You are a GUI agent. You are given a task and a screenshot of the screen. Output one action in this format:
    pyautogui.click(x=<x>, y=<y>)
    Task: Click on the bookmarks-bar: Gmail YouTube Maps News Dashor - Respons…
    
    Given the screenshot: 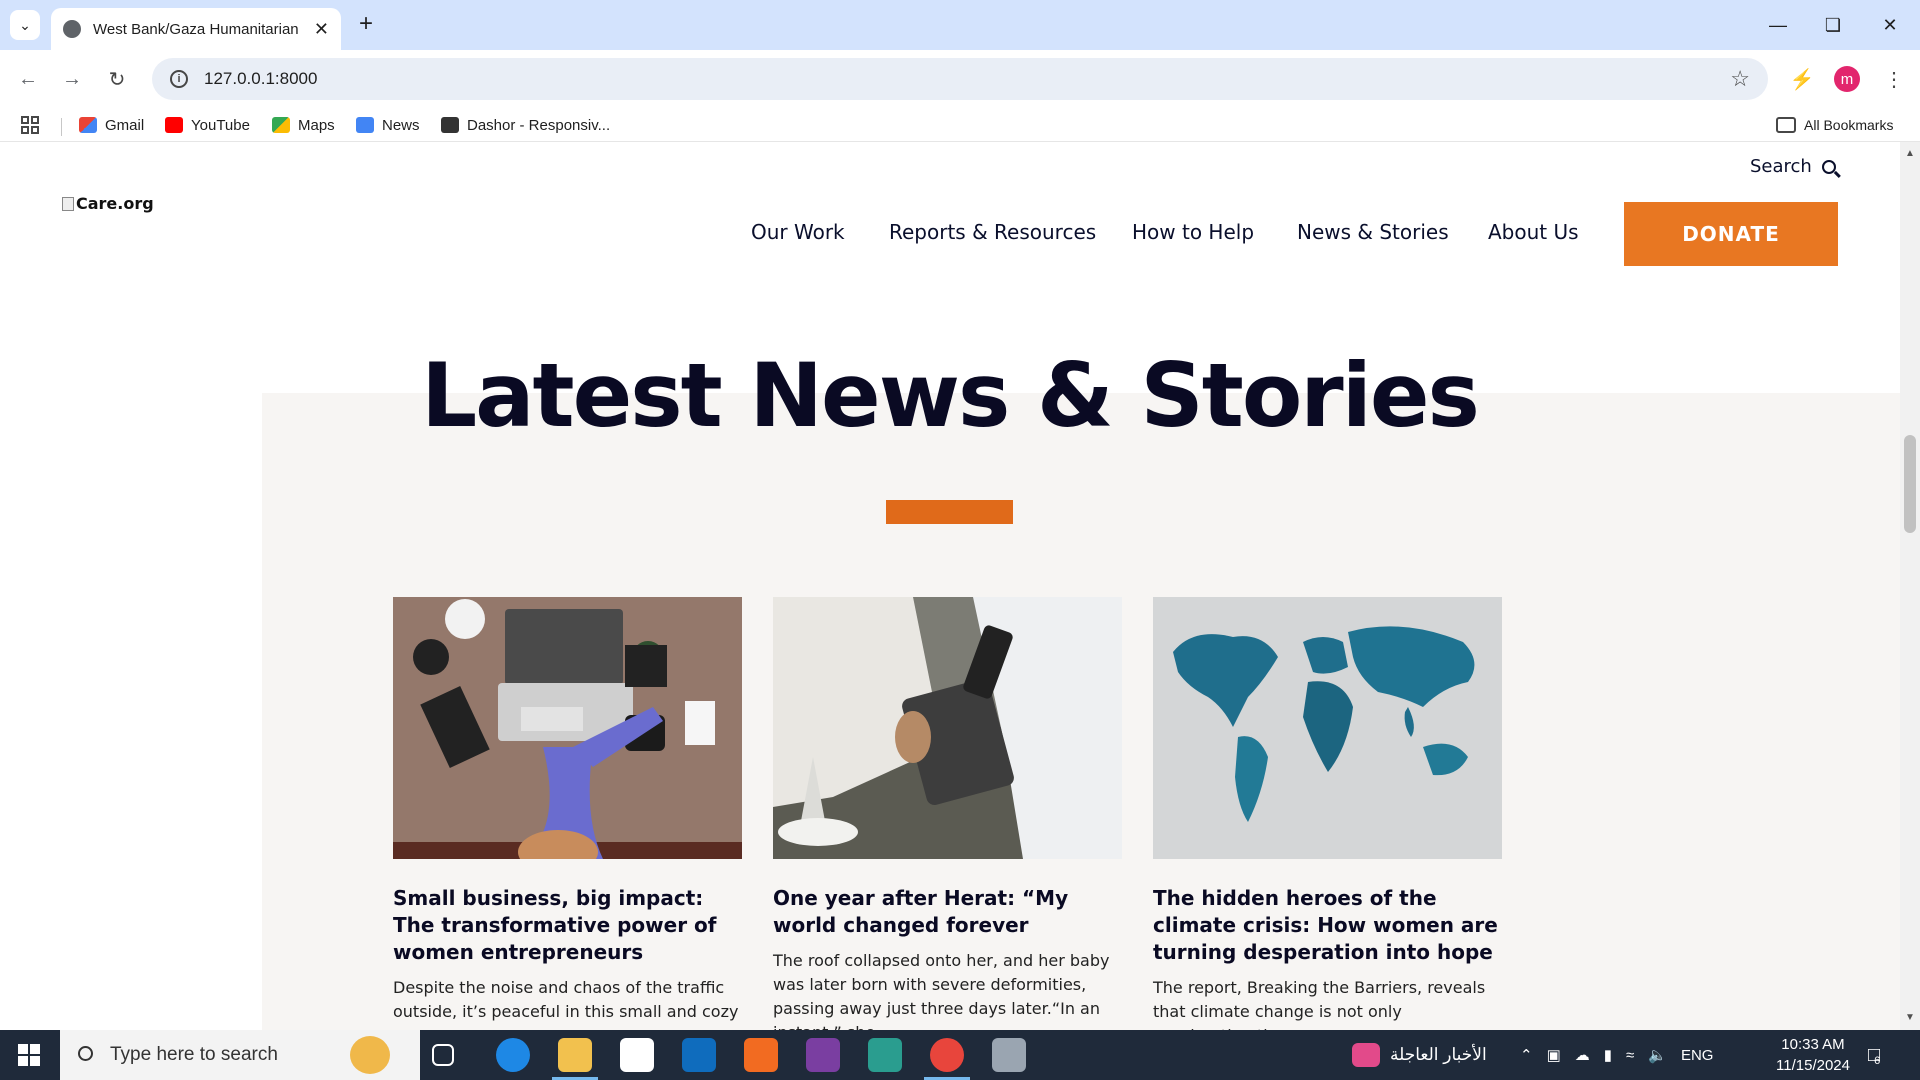 What is the action you would take?
    pyautogui.click(x=960, y=125)
    